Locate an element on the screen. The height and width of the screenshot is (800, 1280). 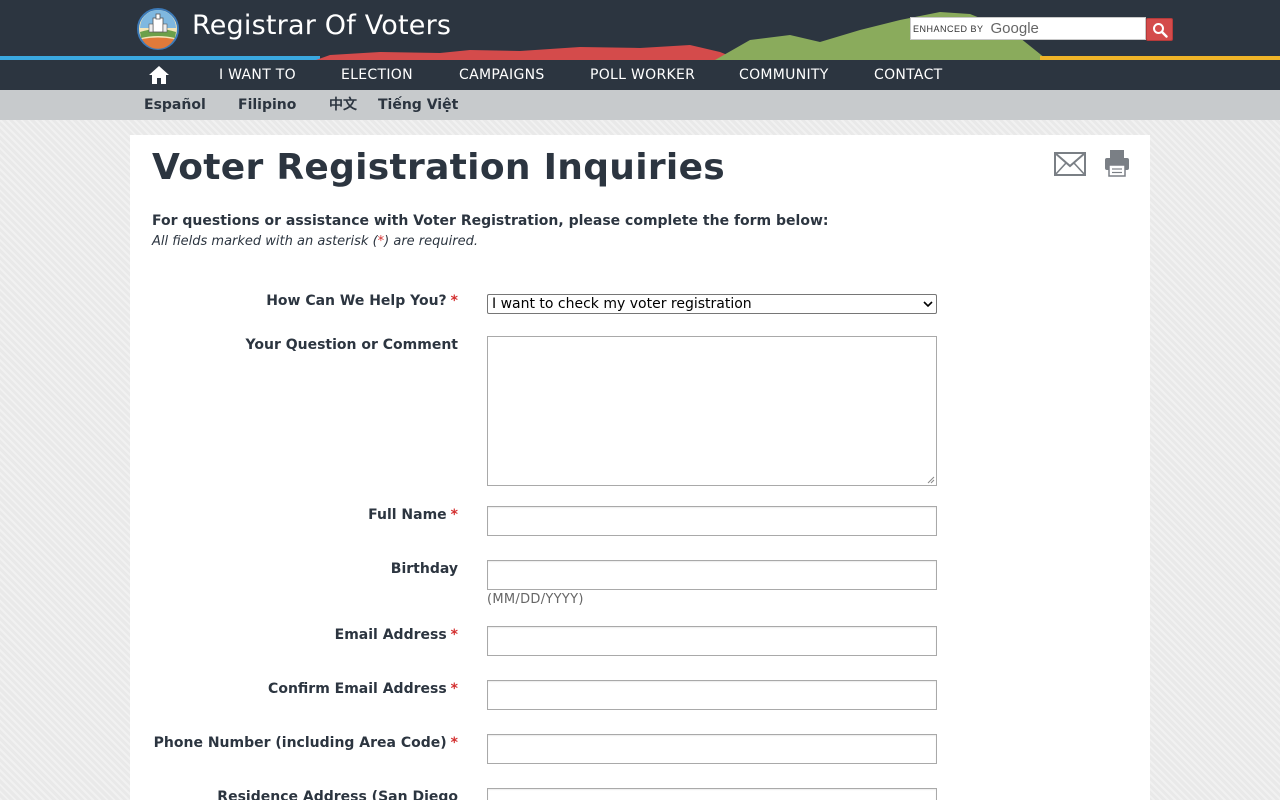
lang-link-vietnamese: Tiếng Việt is located at coordinates (418, 105).